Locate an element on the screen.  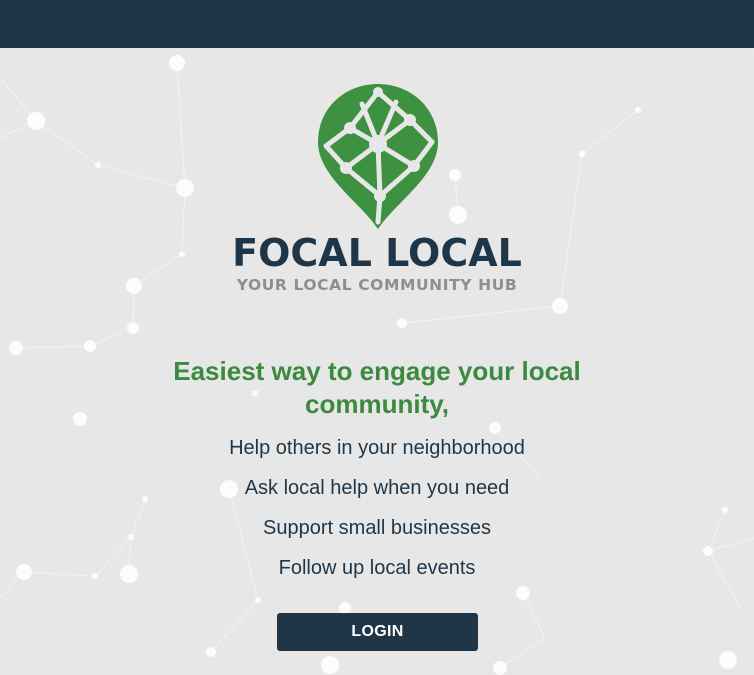
pin-network-logo-icon is located at coordinates (378, 156).